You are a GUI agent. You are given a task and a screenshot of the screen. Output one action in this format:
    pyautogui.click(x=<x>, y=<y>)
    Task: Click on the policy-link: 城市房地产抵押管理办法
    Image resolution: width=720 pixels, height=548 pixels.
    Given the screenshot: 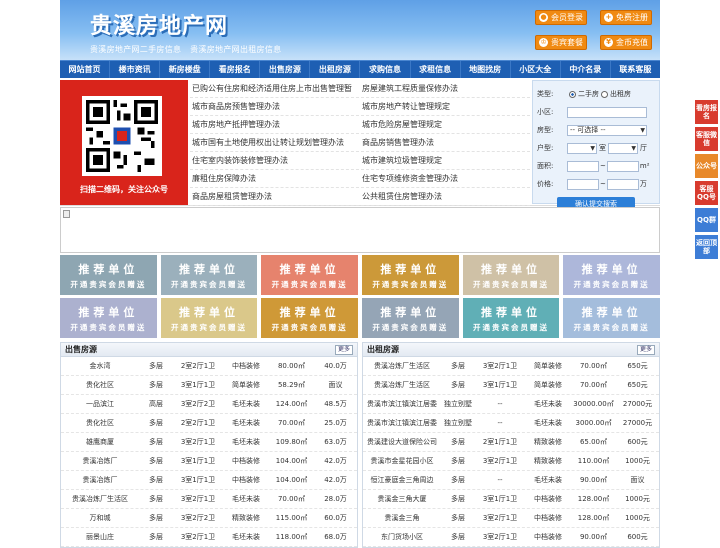 What is the action you would take?
    pyautogui.click(x=275, y=124)
    